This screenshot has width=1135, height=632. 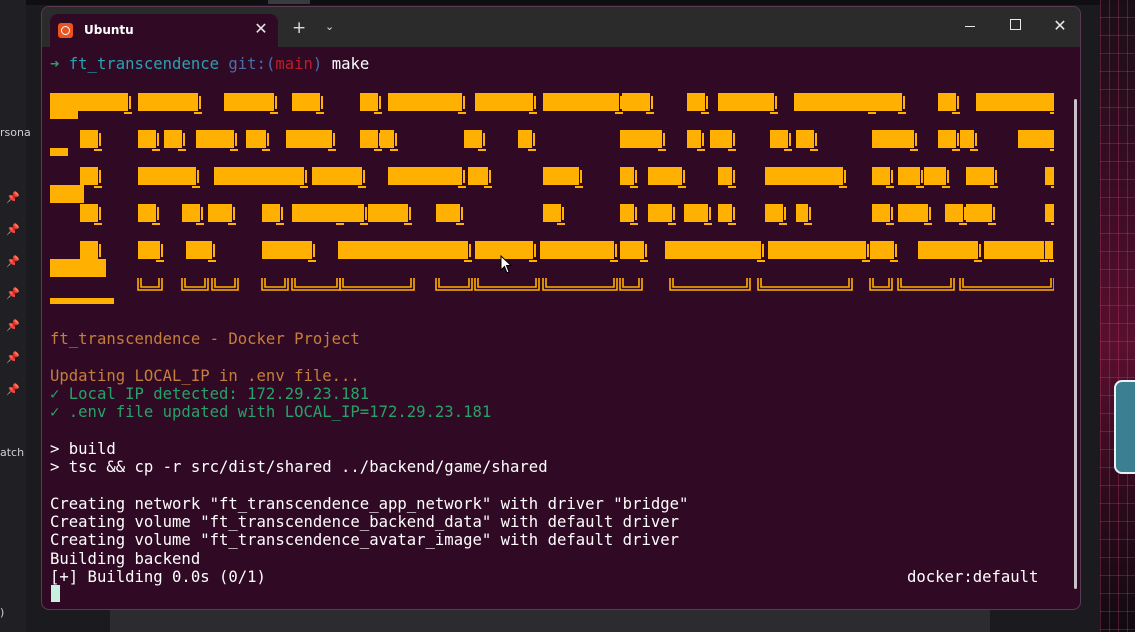 What do you see at coordinates (15, 132) in the screenshot?
I see `background-text-fragment: rsona` at bounding box center [15, 132].